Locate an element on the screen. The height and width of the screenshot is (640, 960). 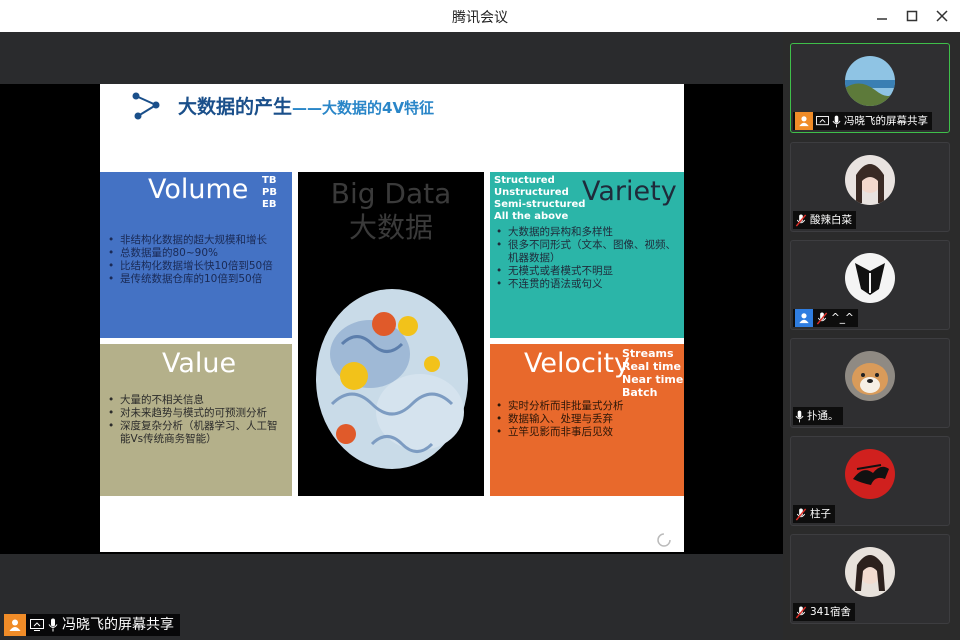
variety-bullet: 很多不同形式（文本、图像、视频、机器数据） is located at coordinates (587, 252).